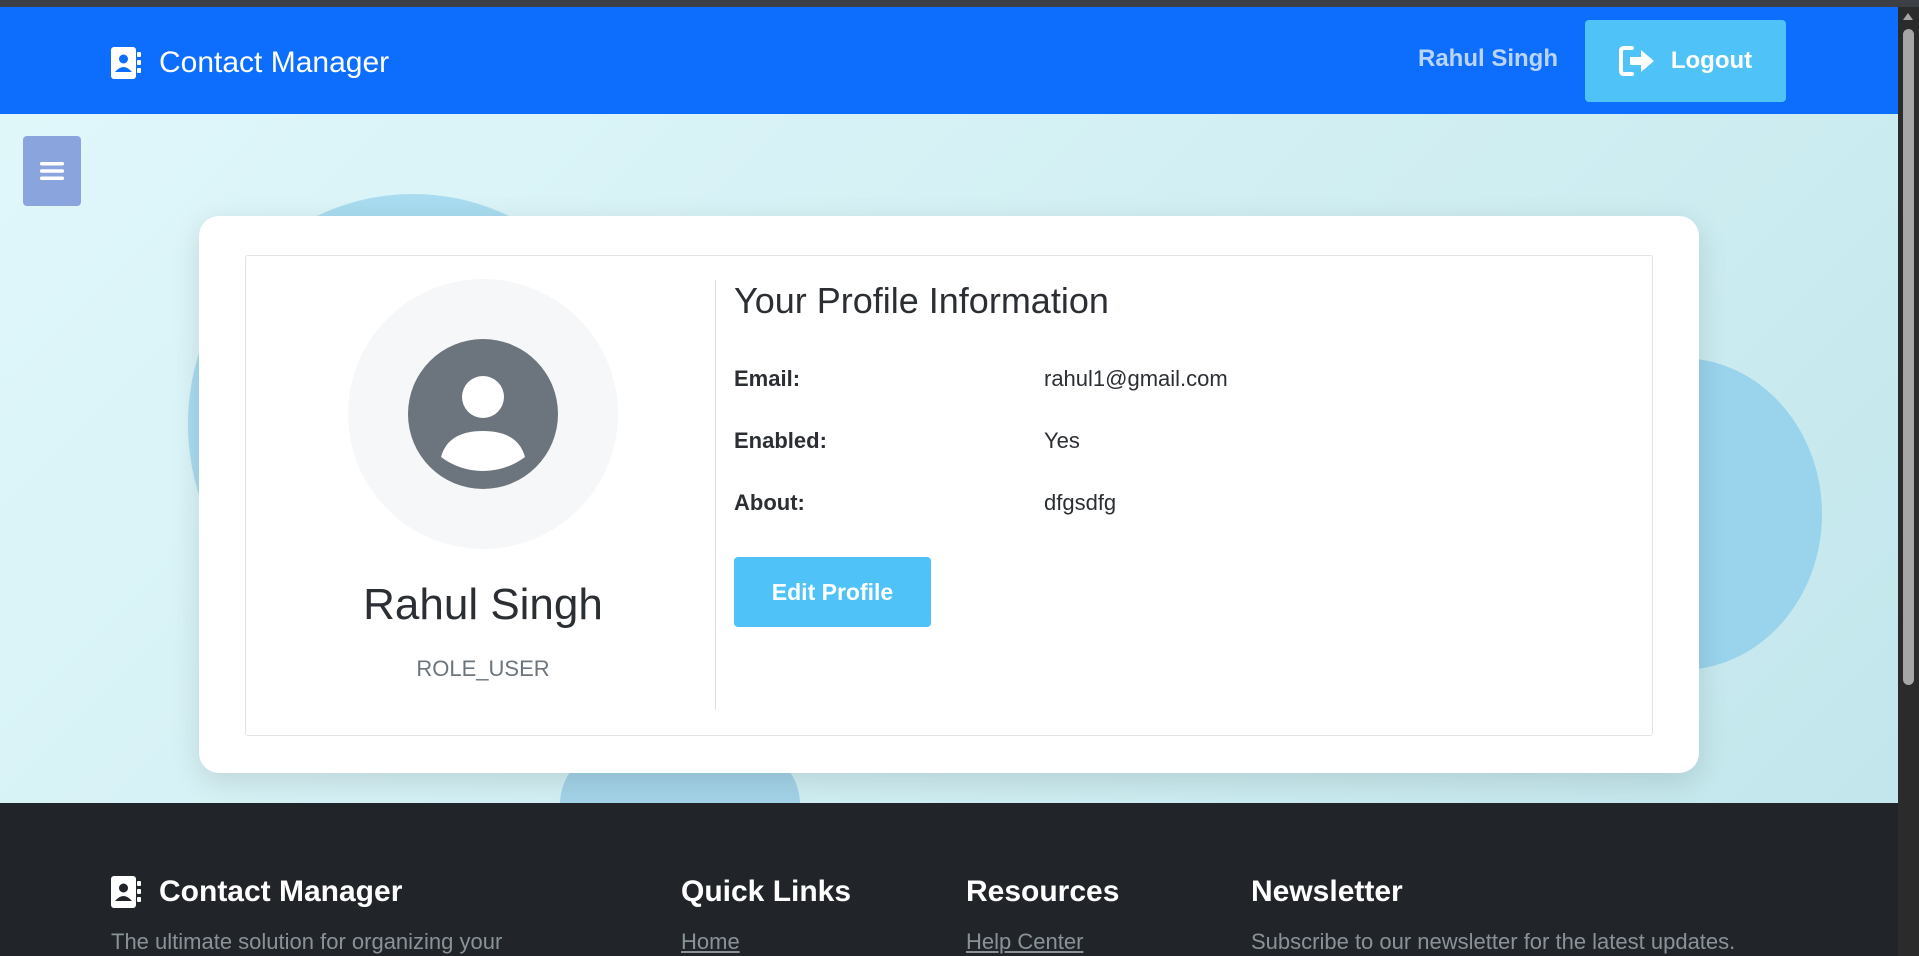  I want to click on navbar: Contact Manager Rahul Singh Logout, so click(949, 60).